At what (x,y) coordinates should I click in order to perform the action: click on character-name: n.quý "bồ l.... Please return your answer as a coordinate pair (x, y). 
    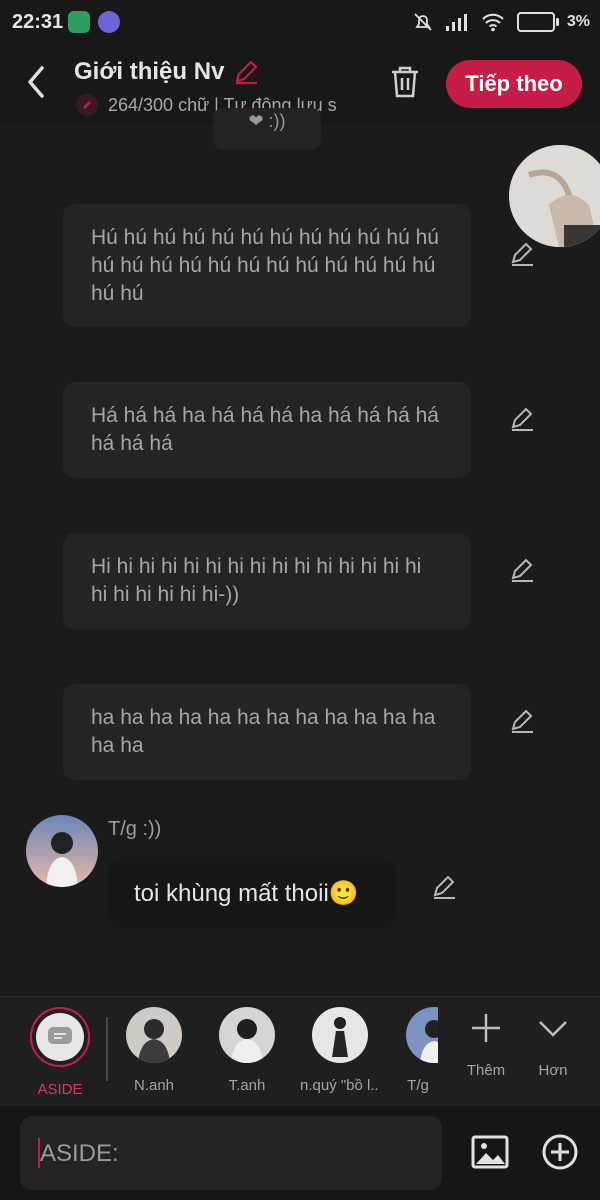
    Looking at the image, I should click on (340, 1085).